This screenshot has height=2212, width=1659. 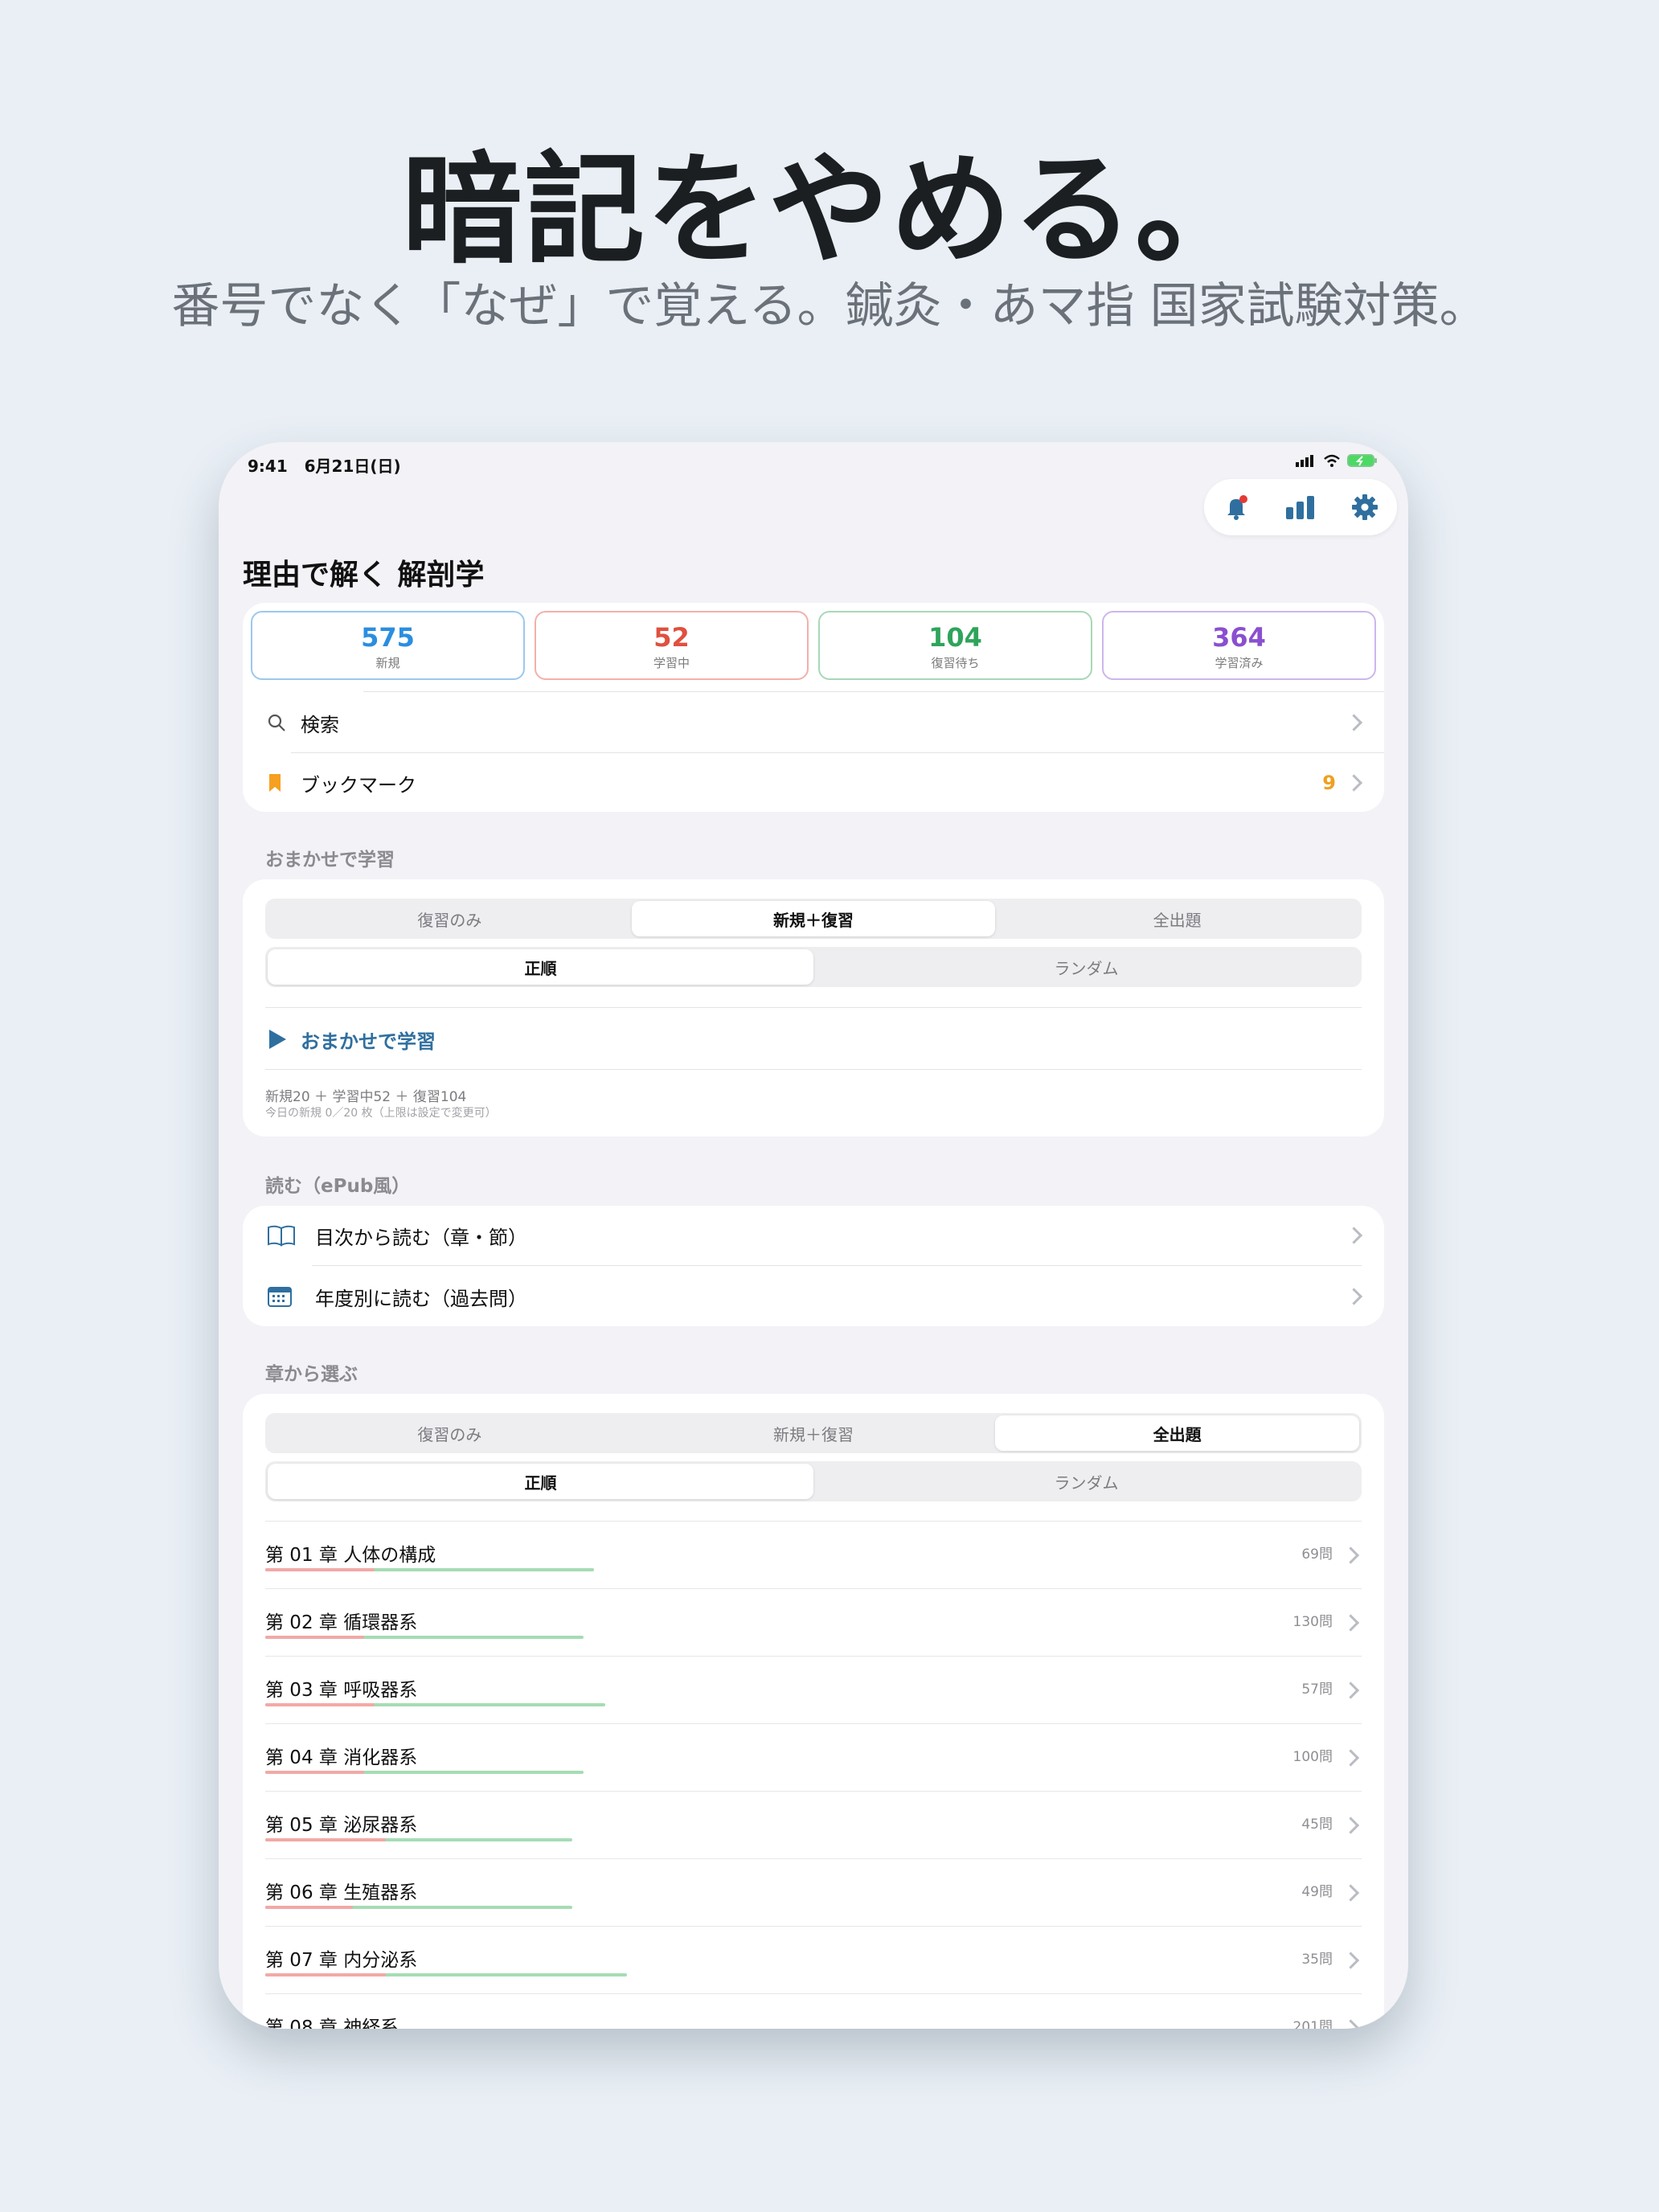 What do you see at coordinates (352, 466) in the screenshot?
I see `status-date: 6月21日(日)` at bounding box center [352, 466].